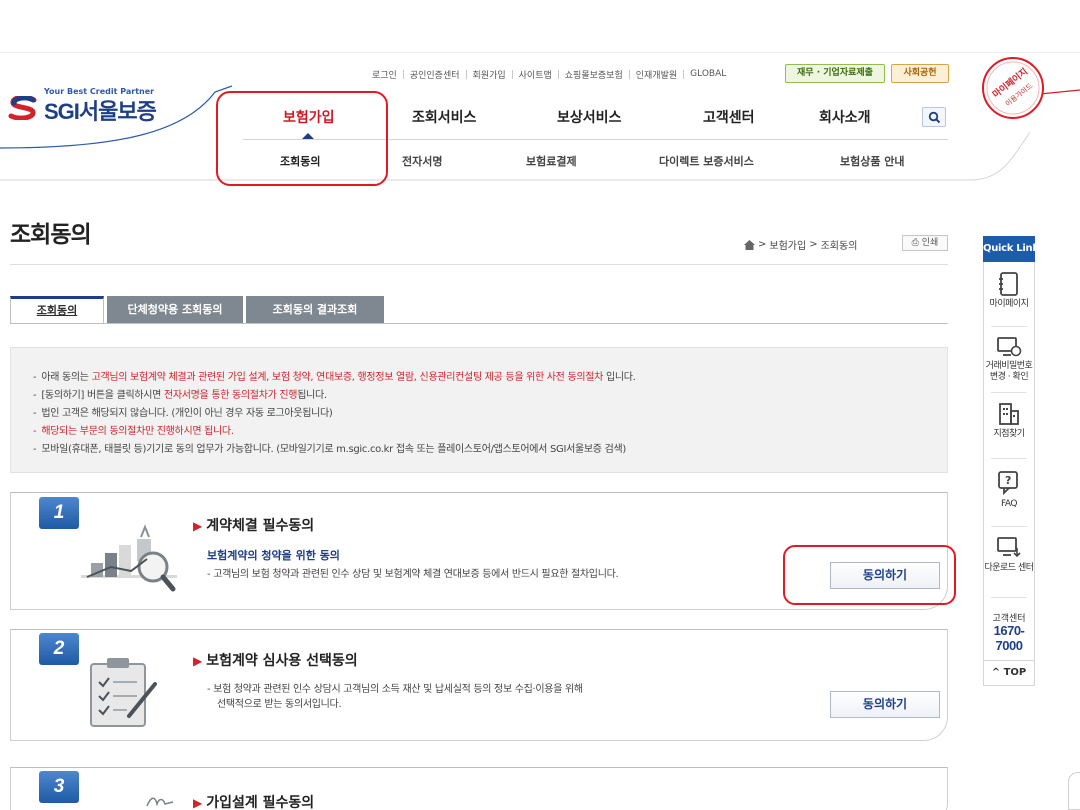 This screenshot has height=810, width=1080. What do you see at coordinates (915, 243) in the screenshot?
I see `printer-icon: ⎙` at bounding box center [915, 243].